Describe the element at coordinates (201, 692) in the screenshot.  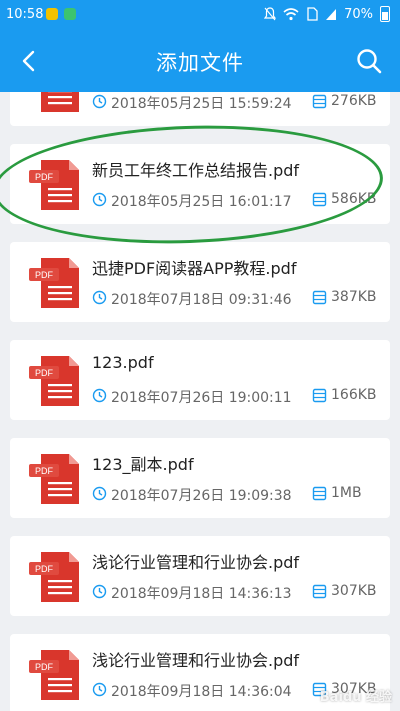
I see `file-date: 2018年09月18日 14:36:04` at that location.